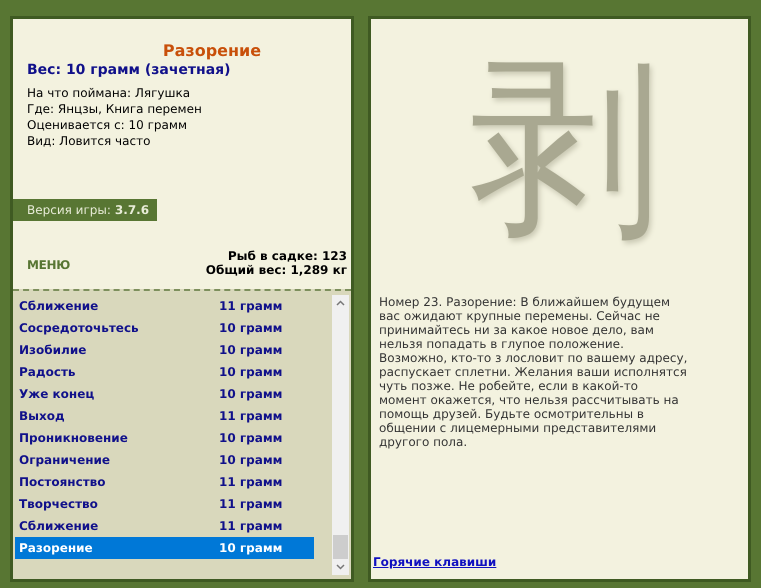  I want to click on catch-row: Радость 10 грамм, so click(164, 372).